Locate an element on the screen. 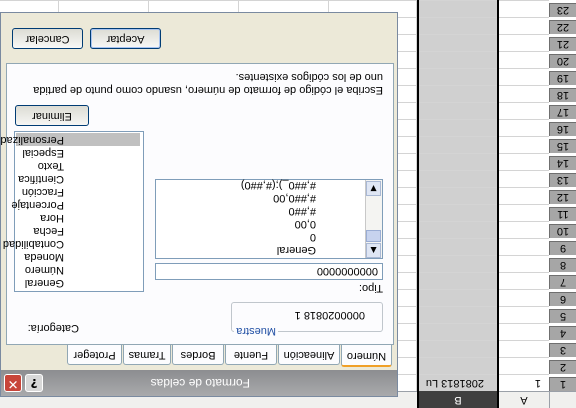 This screenshot has height=408, width=576. selection-border-right is located at coordinates (418, 204).